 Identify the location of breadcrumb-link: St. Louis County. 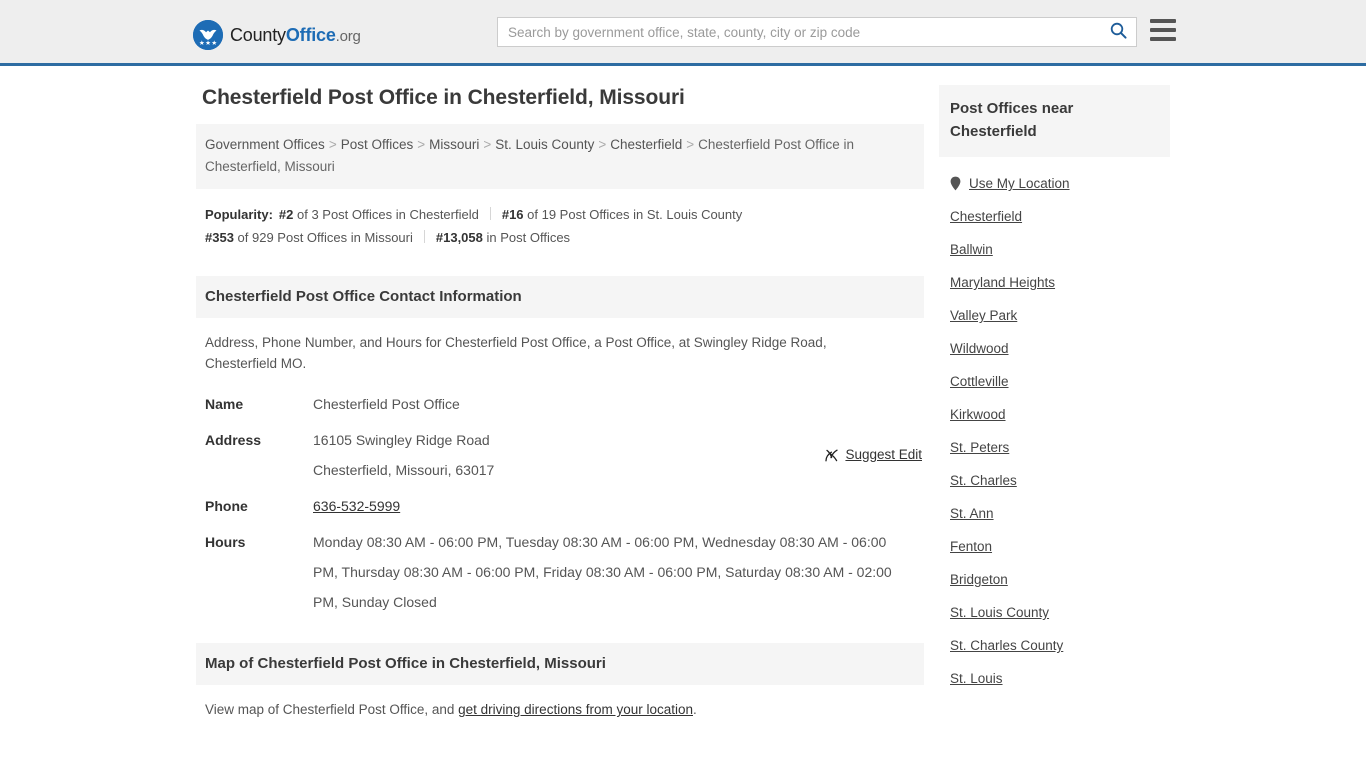
(544, 144).